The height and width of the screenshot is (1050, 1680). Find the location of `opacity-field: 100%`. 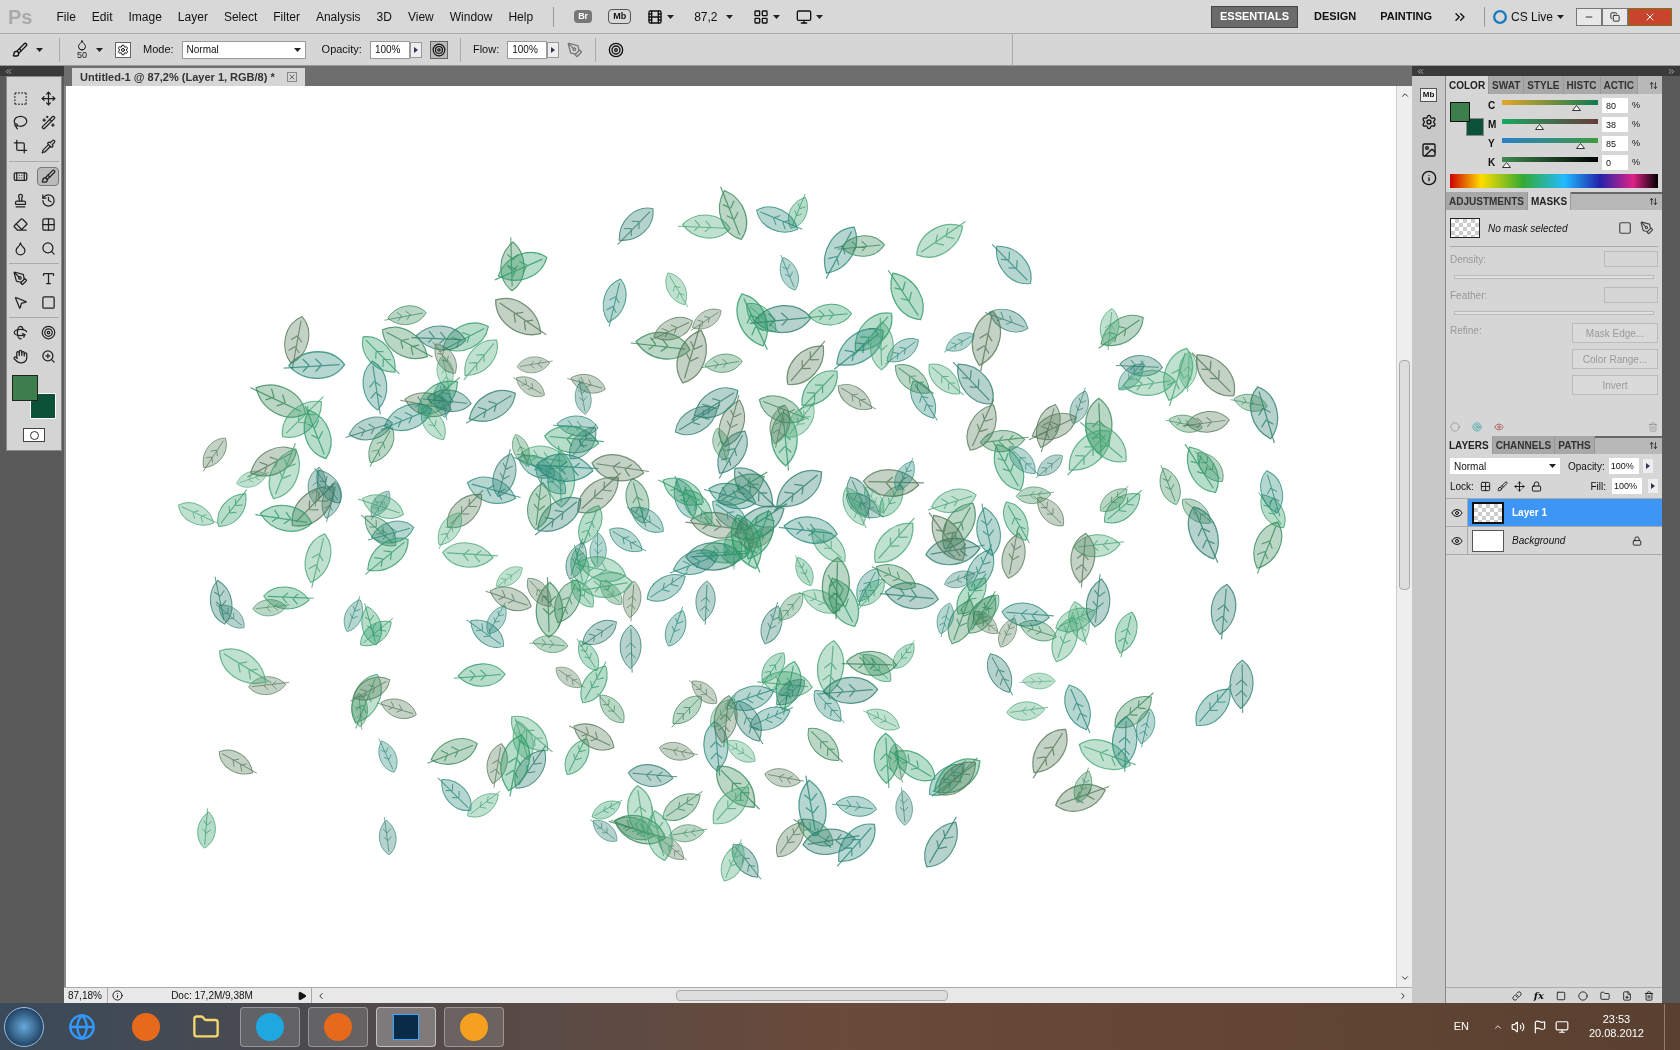

opacity-field: 100% is located at coordinates (389, 49).